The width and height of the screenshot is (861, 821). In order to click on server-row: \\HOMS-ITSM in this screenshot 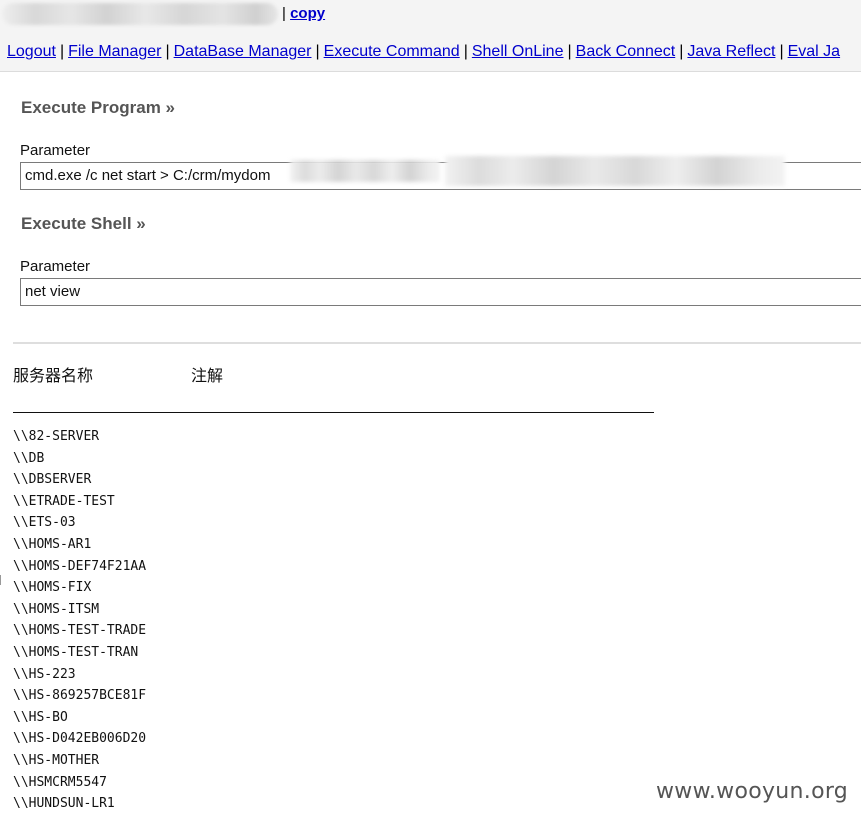, I will do `click(56, 609)`.